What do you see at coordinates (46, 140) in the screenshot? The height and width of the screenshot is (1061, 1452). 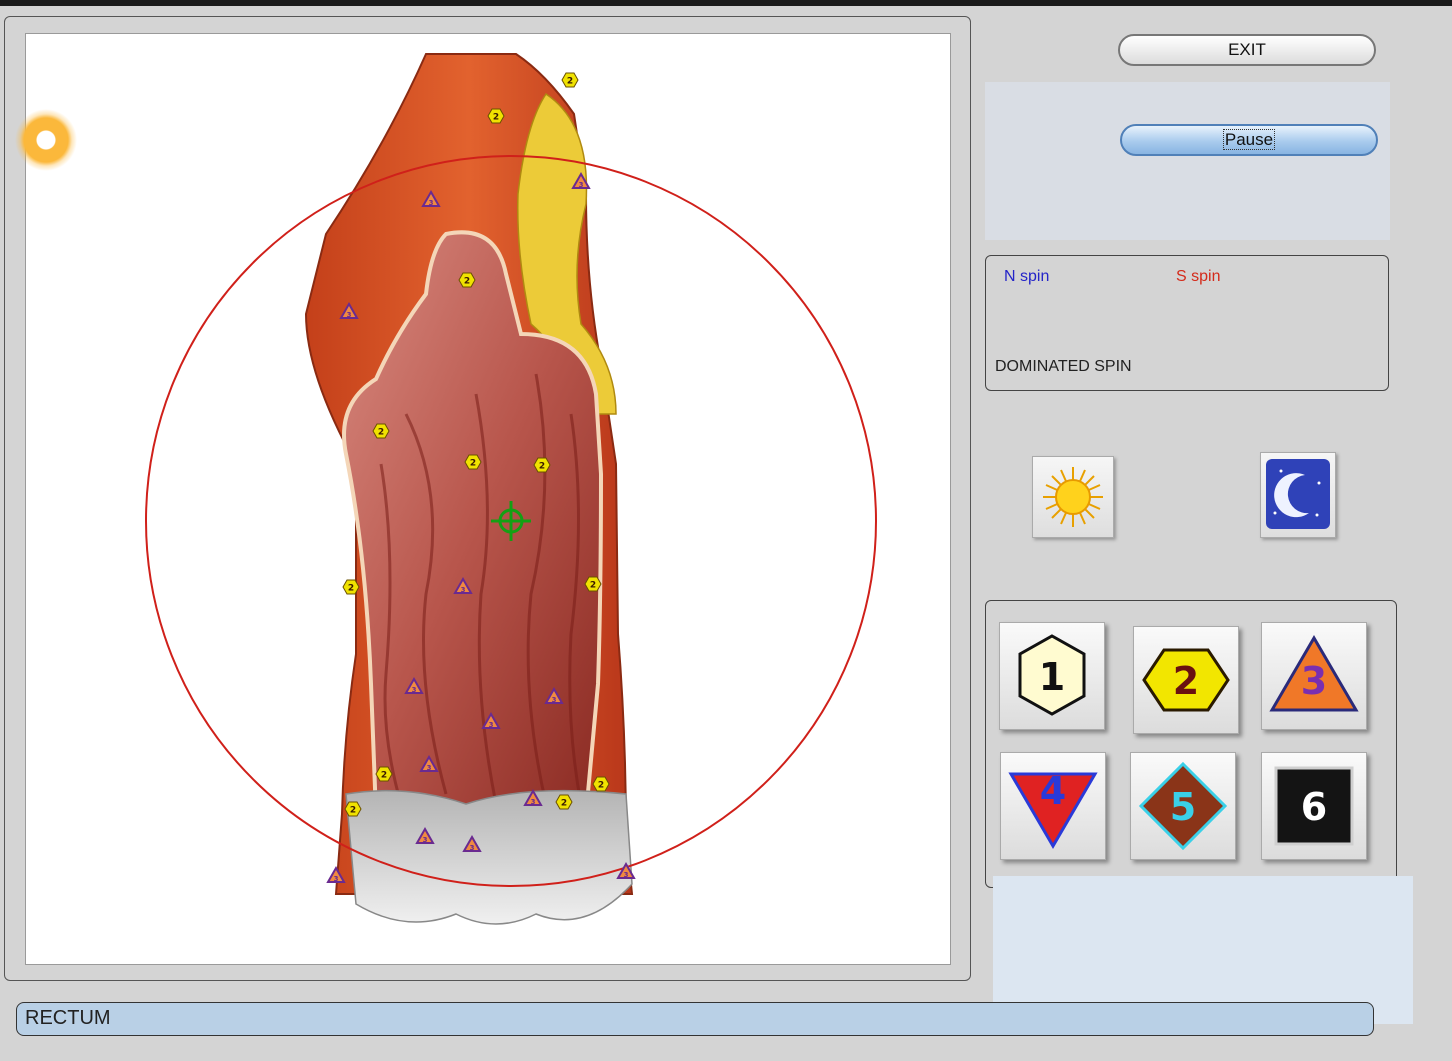 I see `cursor-halo-icon` at bounding box center [46, 140].